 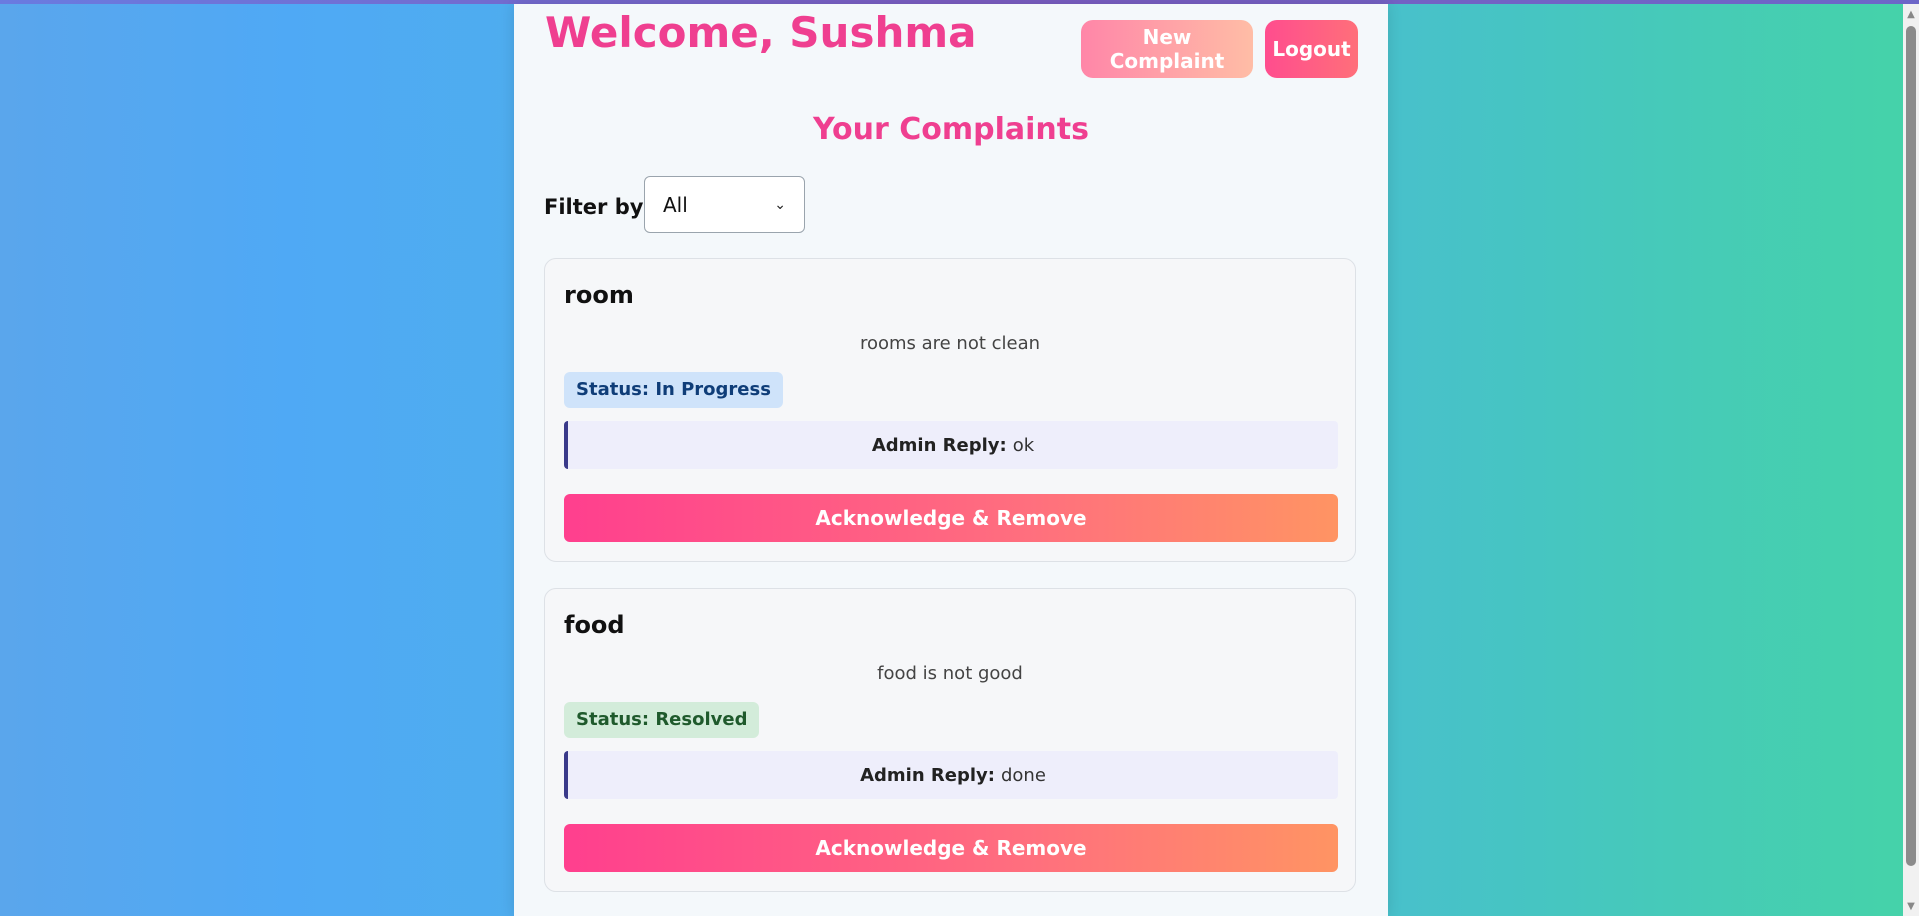 I want to click on complaint-title: room, so click(x=599, y=295).